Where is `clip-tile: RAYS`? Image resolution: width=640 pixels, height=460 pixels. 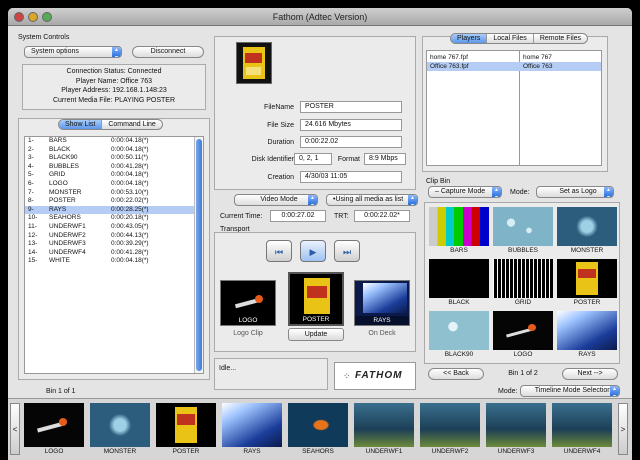 clip-tile: RAYS is located at coordinates (587, 335).